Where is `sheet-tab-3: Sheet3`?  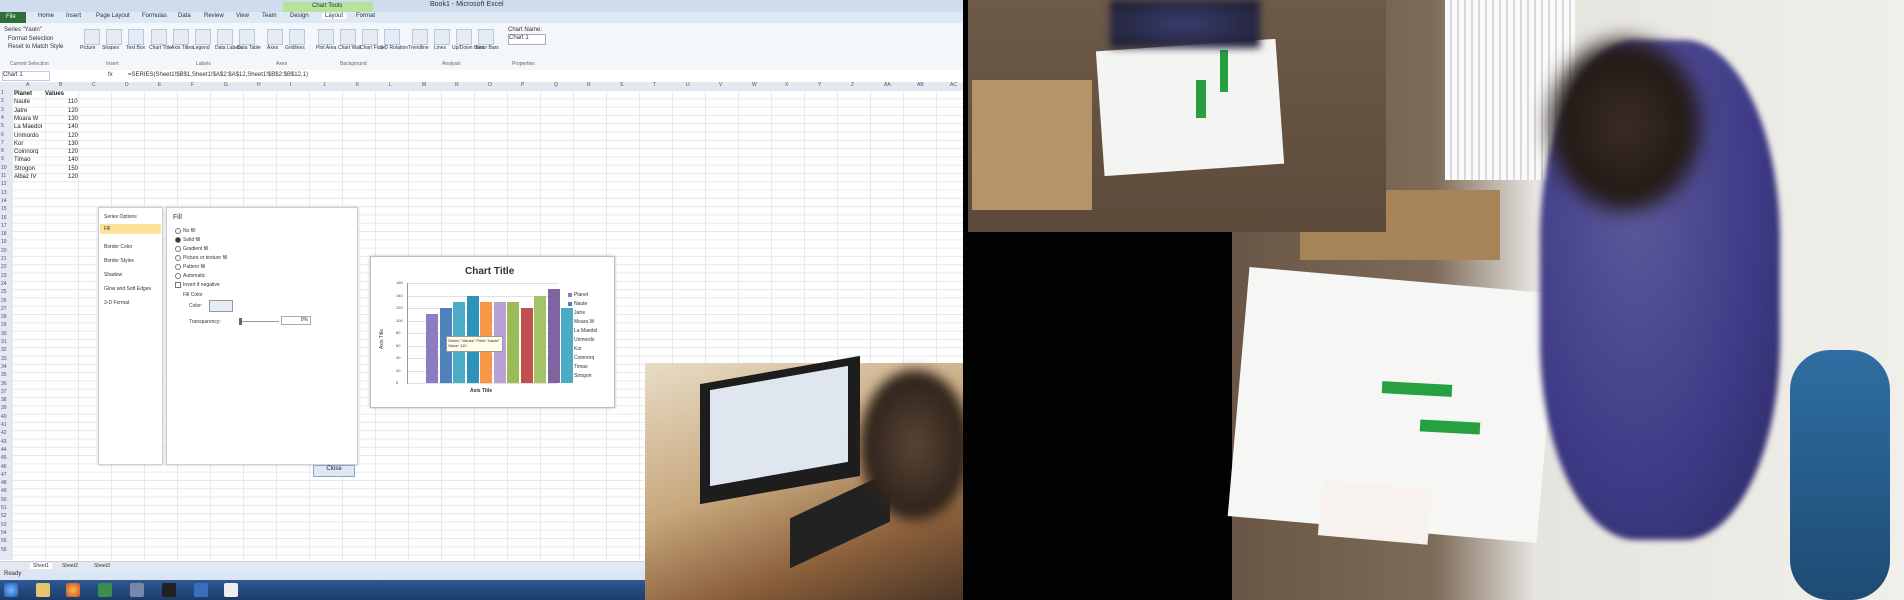 sheet-tab-3: Sheet3 is located at coordinates (102, 566).